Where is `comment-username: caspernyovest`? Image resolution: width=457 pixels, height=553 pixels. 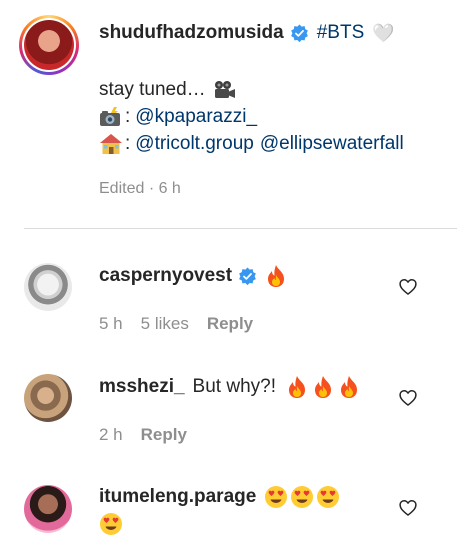
comment-username: caspernyovest is located at coordinates (165, 276).